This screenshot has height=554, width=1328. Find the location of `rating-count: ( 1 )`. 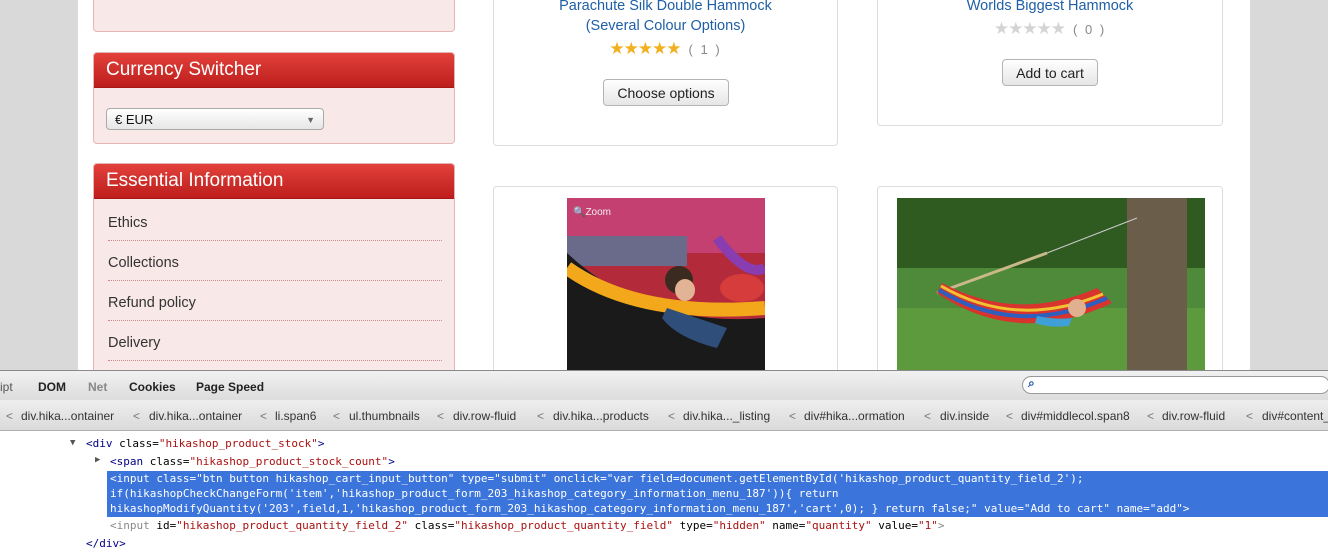

rating-count: ( 1 ) is located at coordinates (705, 49).